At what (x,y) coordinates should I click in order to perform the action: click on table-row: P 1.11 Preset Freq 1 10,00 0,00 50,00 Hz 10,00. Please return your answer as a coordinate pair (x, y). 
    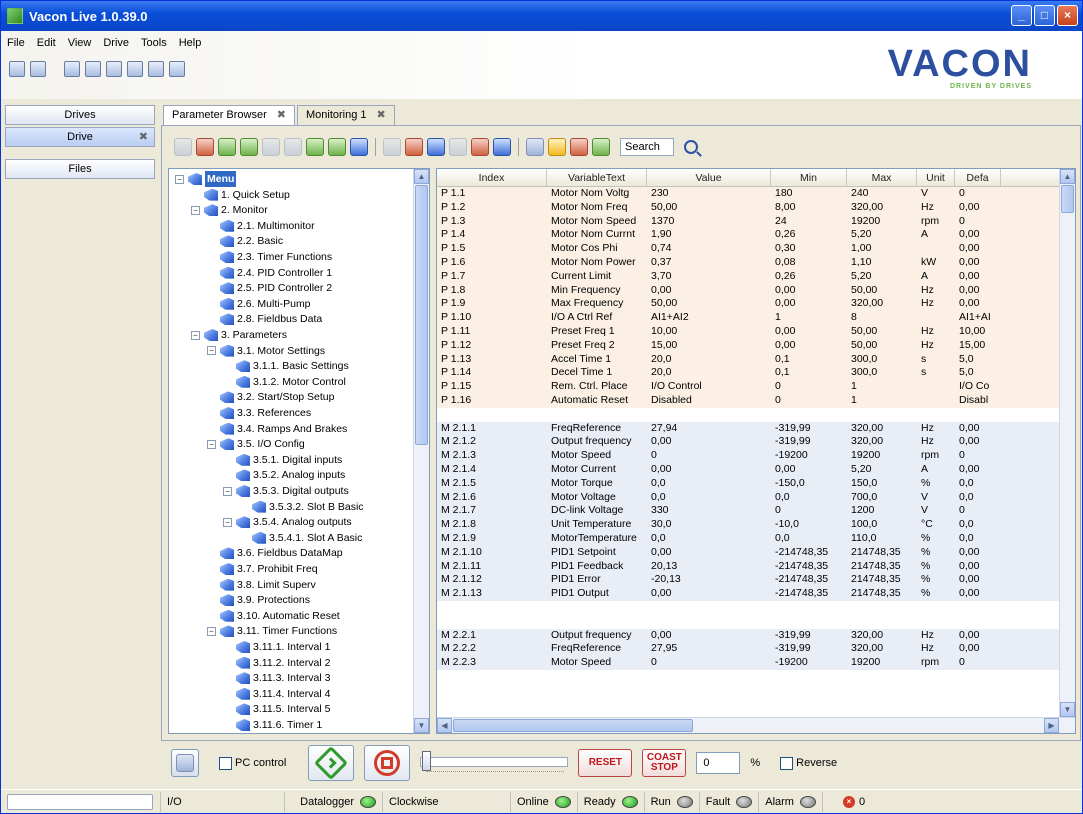
    Looking at the image, I should click on (749, 331).